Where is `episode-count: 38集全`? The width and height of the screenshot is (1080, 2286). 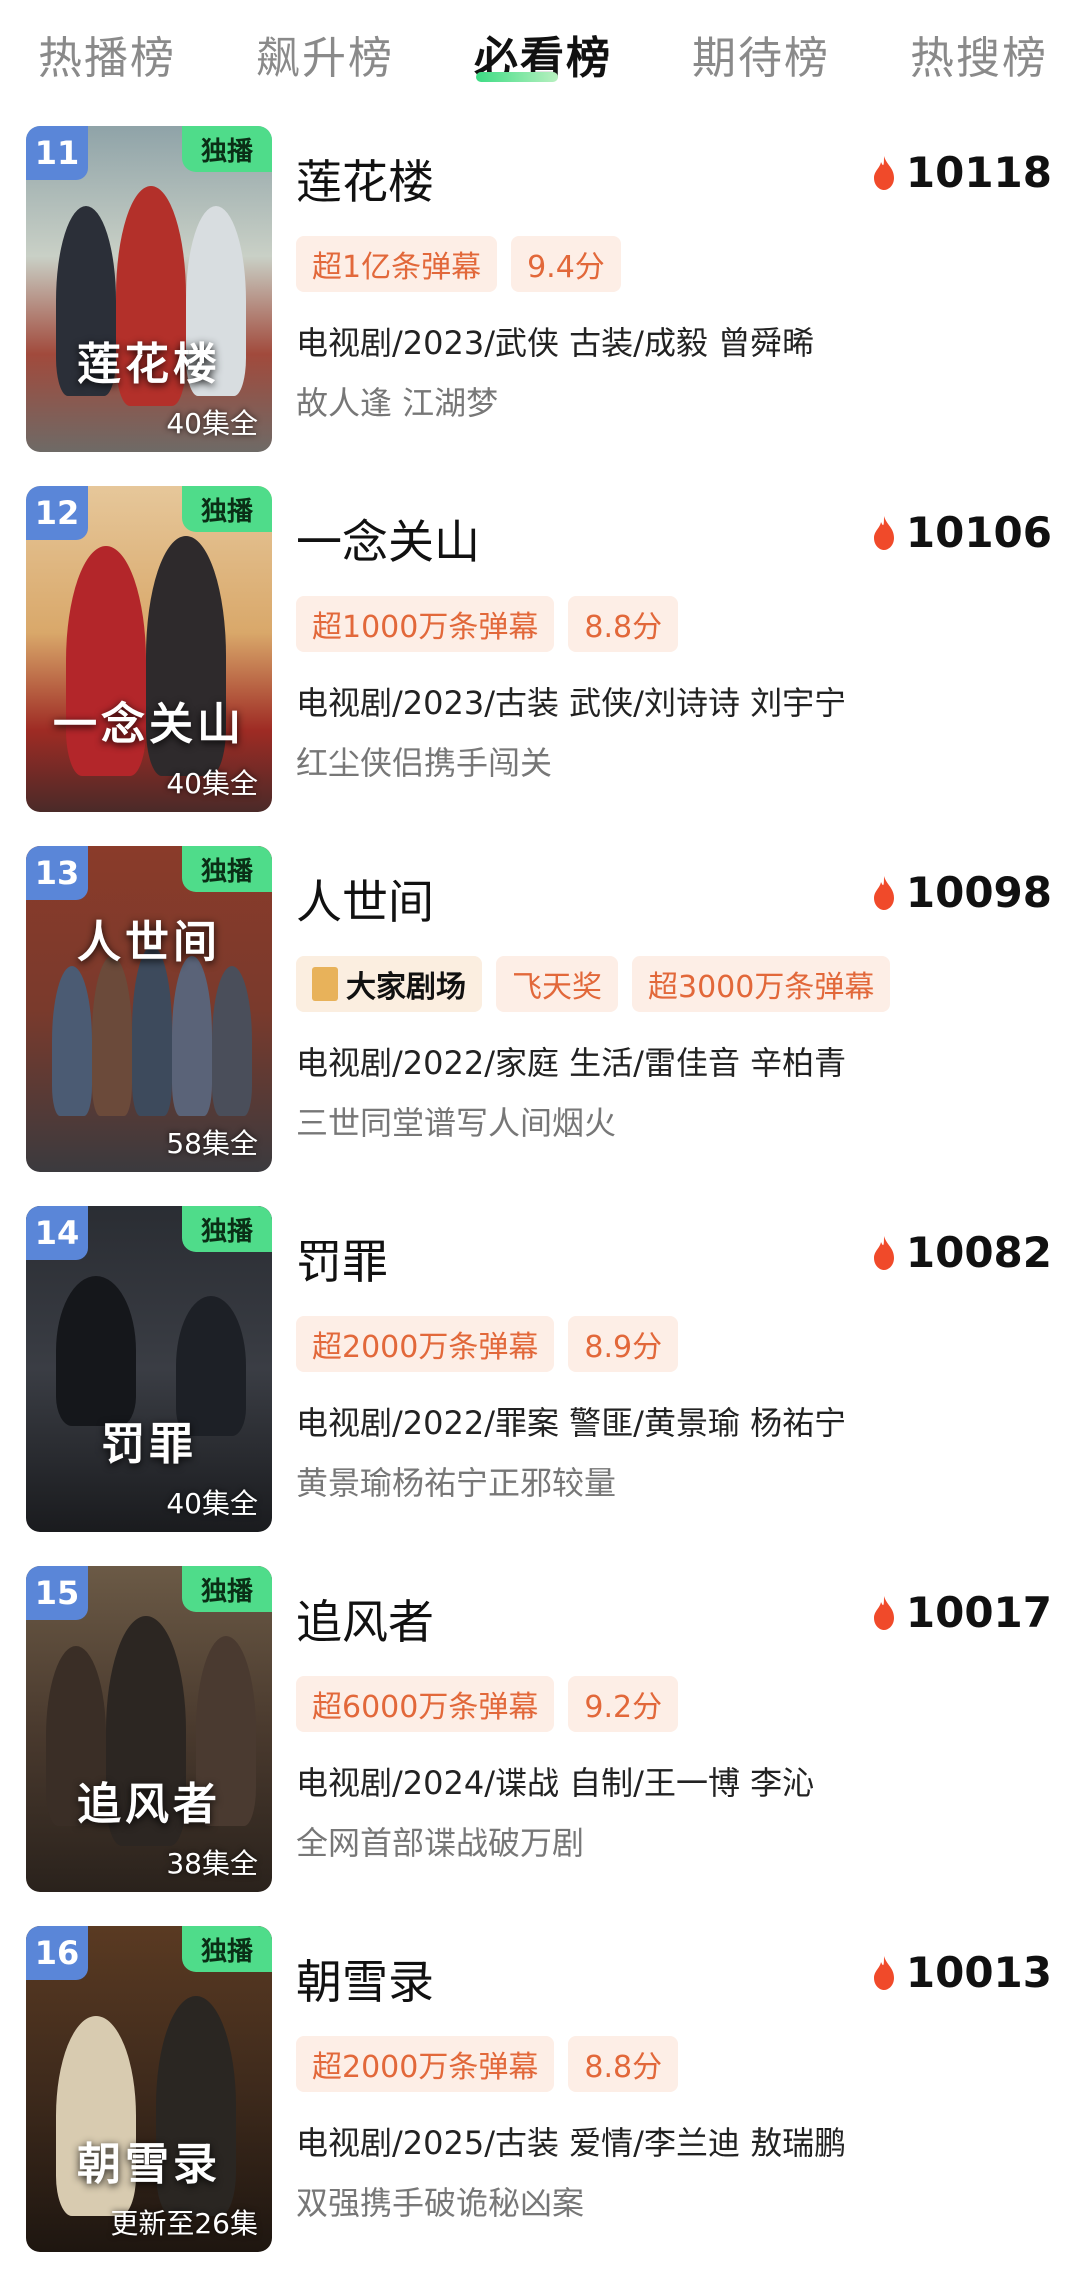
episode-count: 38集全 is located at coordinates (212, 1863).